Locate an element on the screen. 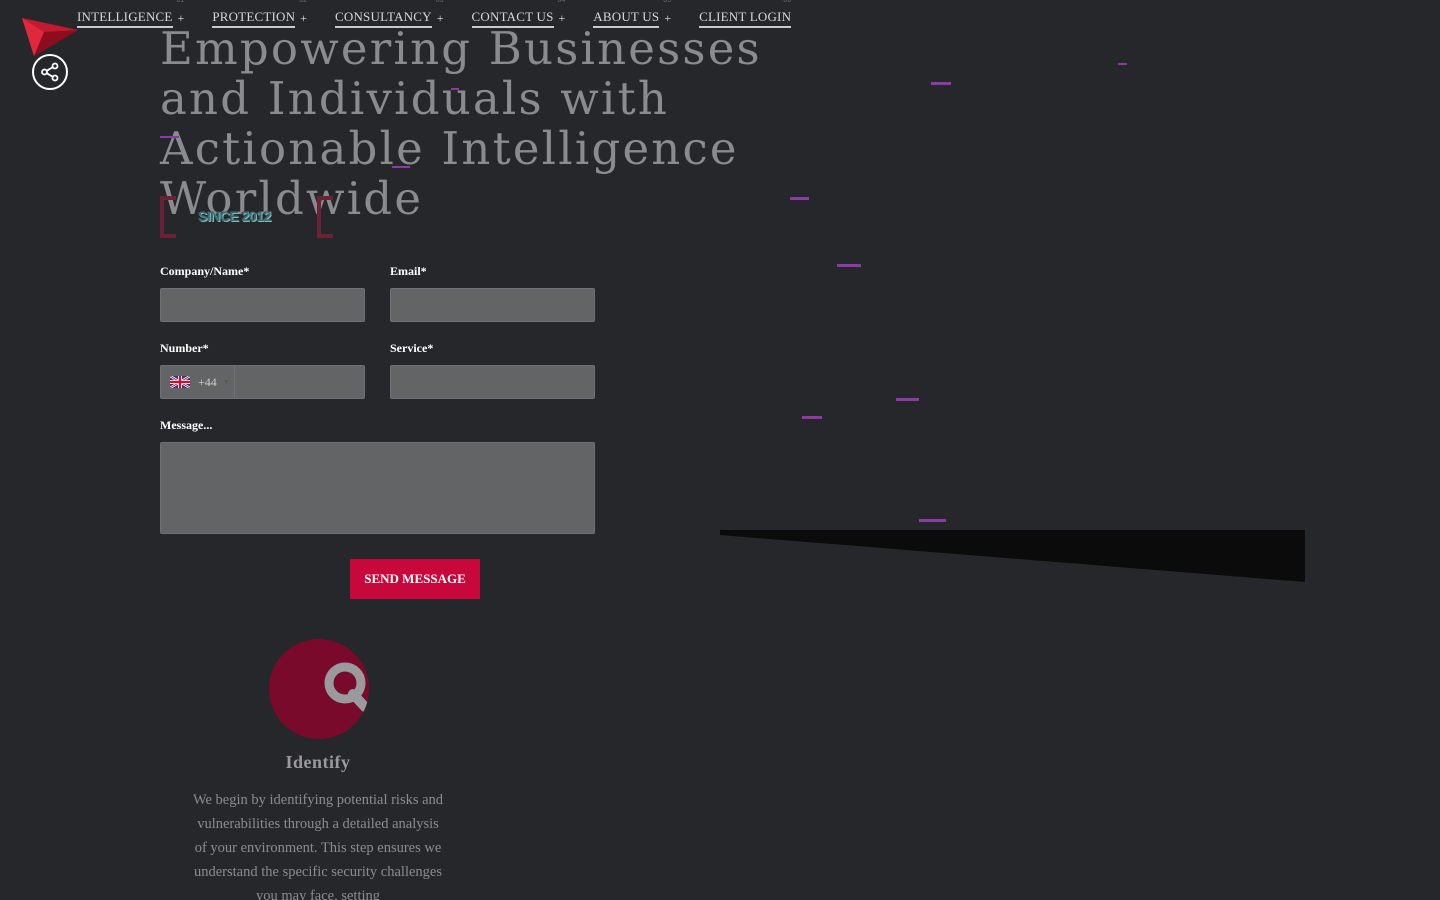 The height and width of the screenshot is (900, 1440). company-field: Company/Name* is located at coordinates (262, 293).